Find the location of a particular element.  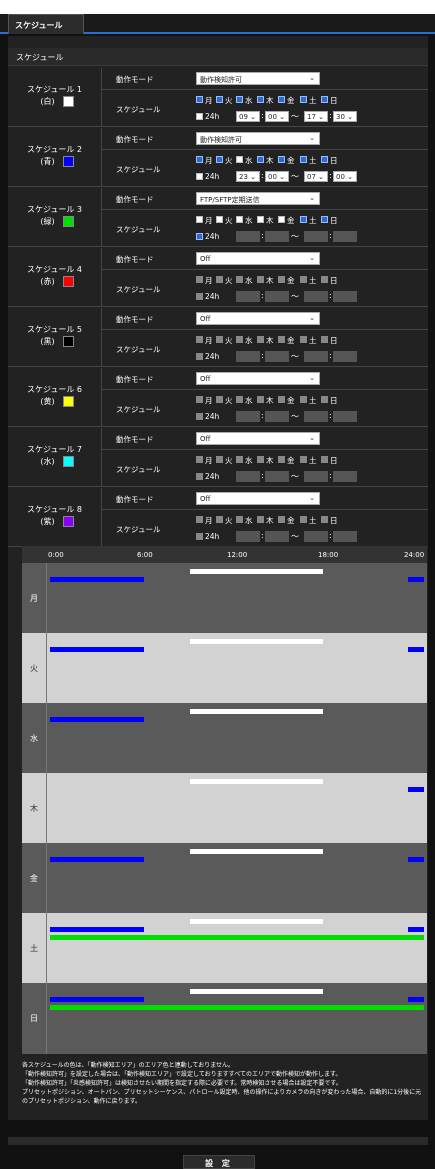

mode-select: FTP/SFTP定期送信 ⌄ is located at coordinates (258, 198).